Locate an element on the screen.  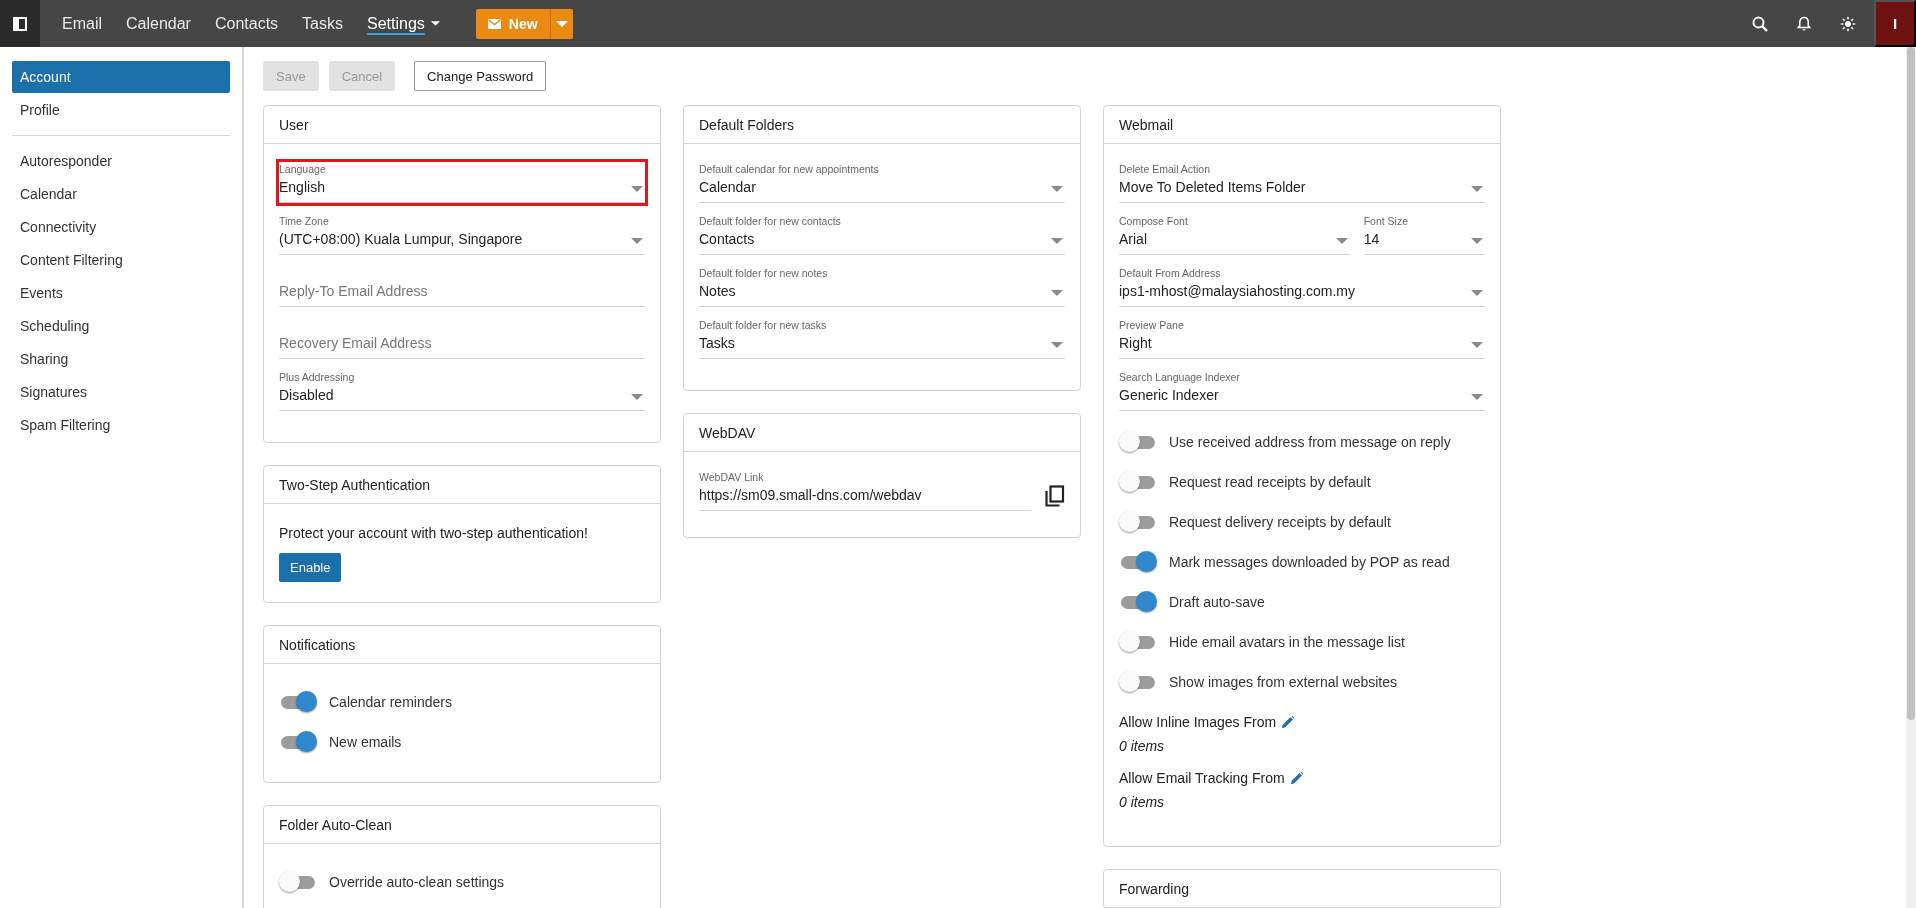
sidebar-item: Events is located at coordinates (121, 293).